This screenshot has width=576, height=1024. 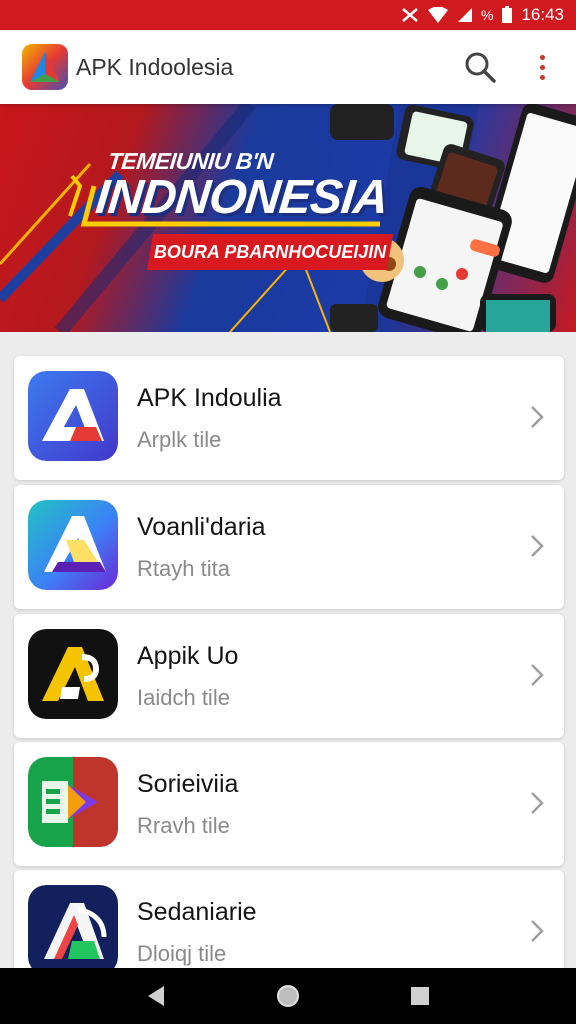 What do you see at coordinates (288, 15) in the screenshot?
I see `status-bar: % 16:43` at bounding box center [288, 15].